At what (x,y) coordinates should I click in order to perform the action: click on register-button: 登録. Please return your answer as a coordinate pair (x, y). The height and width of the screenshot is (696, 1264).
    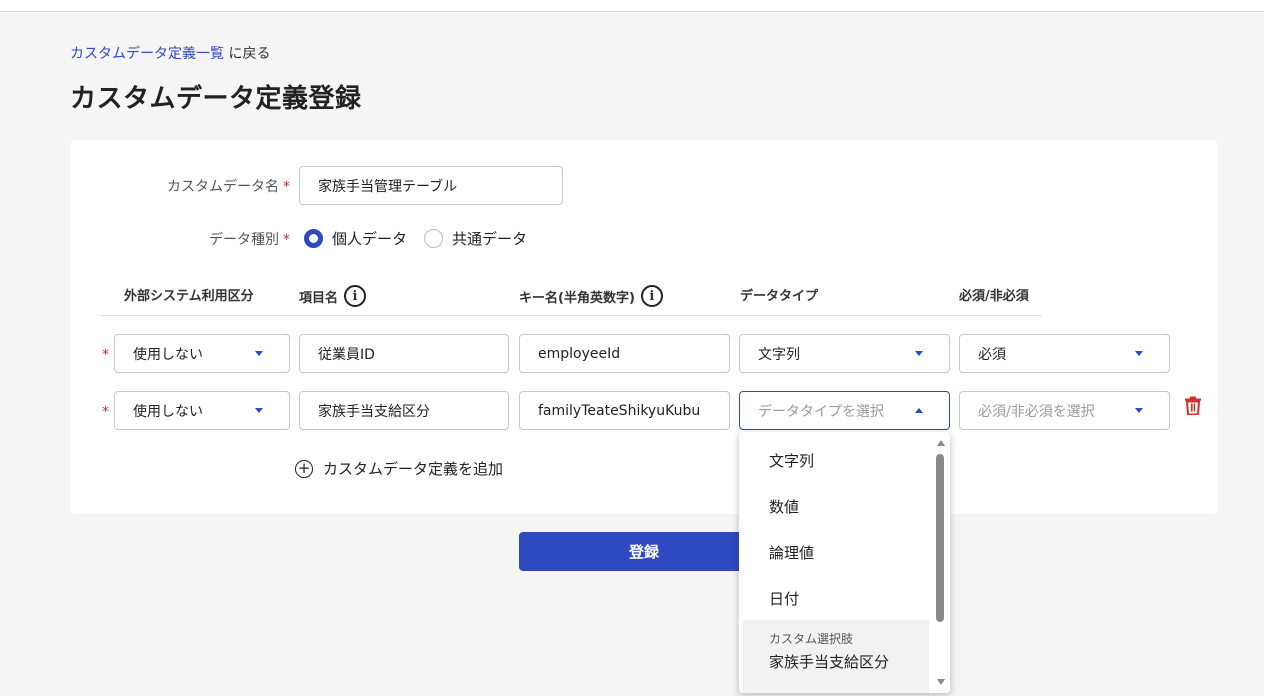
    Looking at the image, I should click on (644, 551).